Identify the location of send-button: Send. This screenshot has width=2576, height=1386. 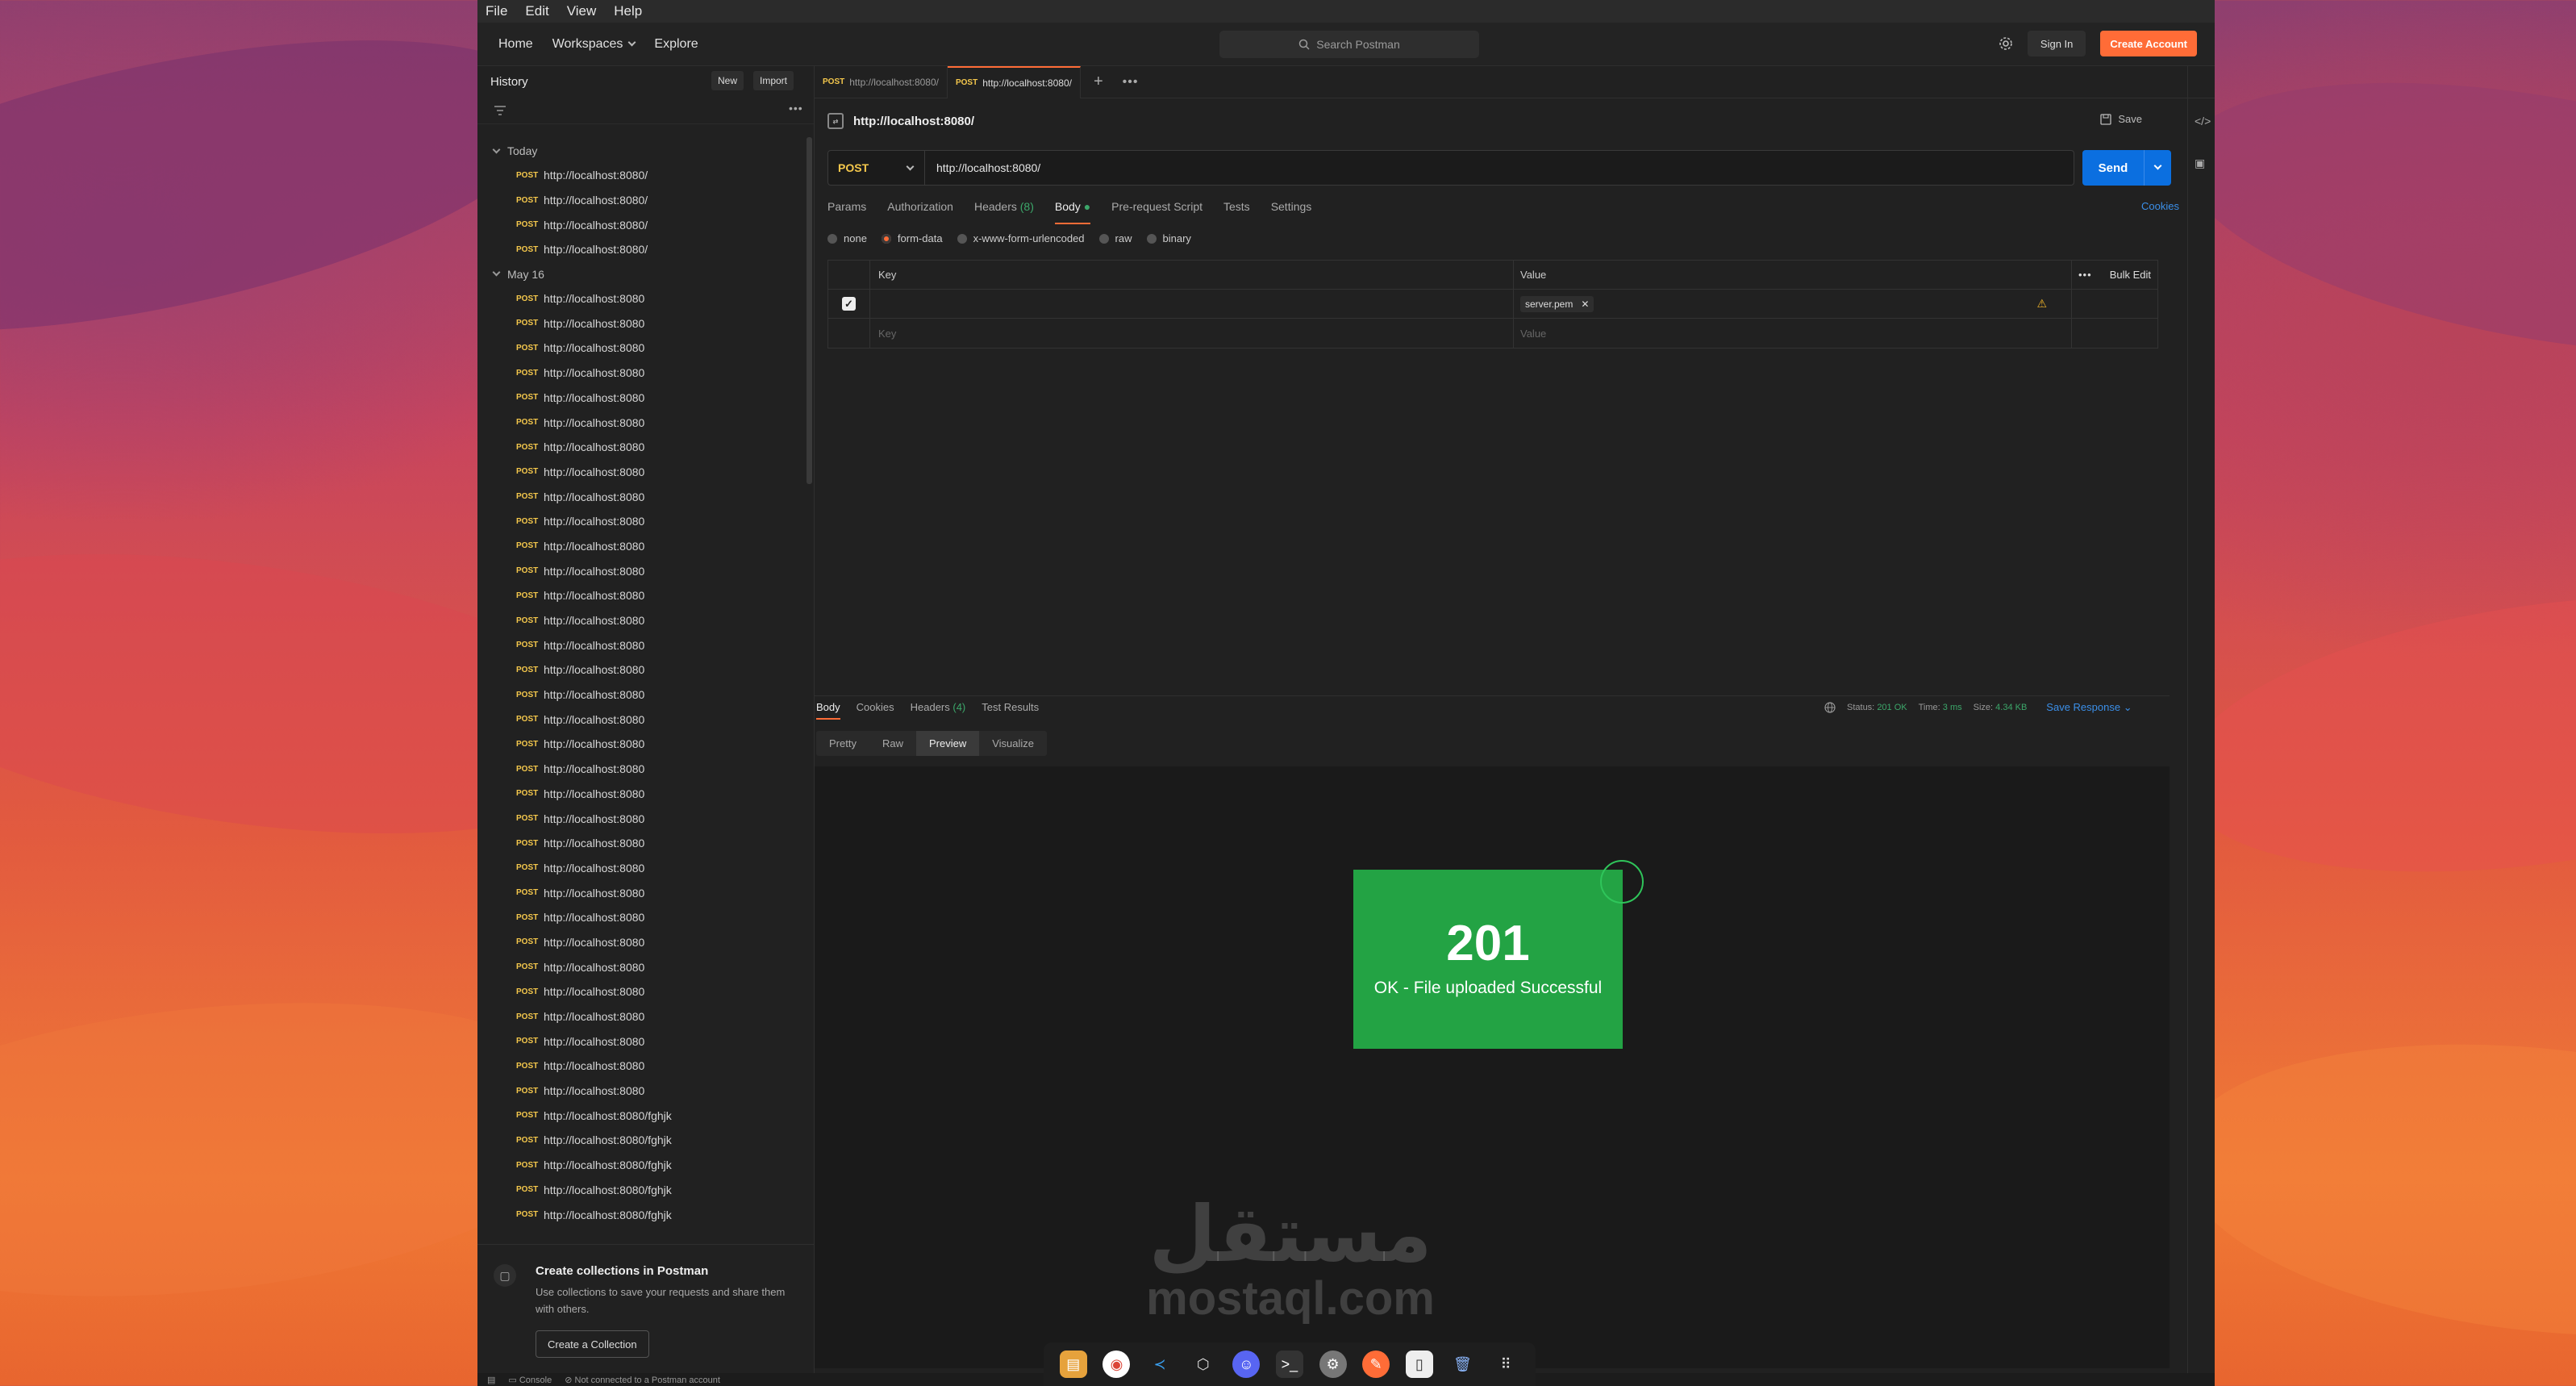
(2126, 168).